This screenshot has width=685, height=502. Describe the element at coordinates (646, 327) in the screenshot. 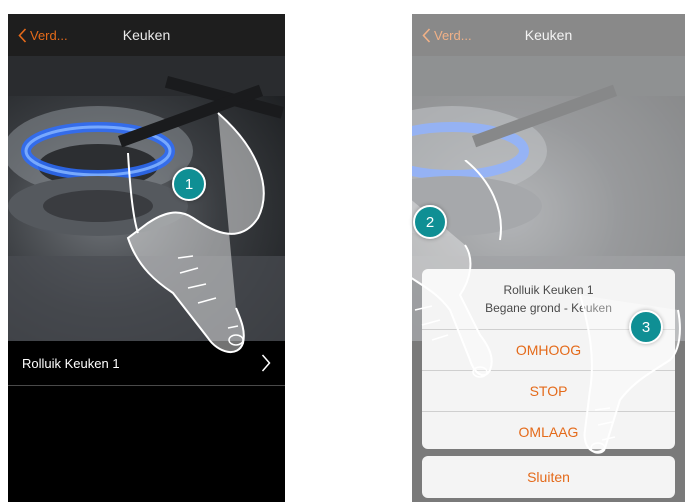

I see `step-badge-3: 3` at that location.